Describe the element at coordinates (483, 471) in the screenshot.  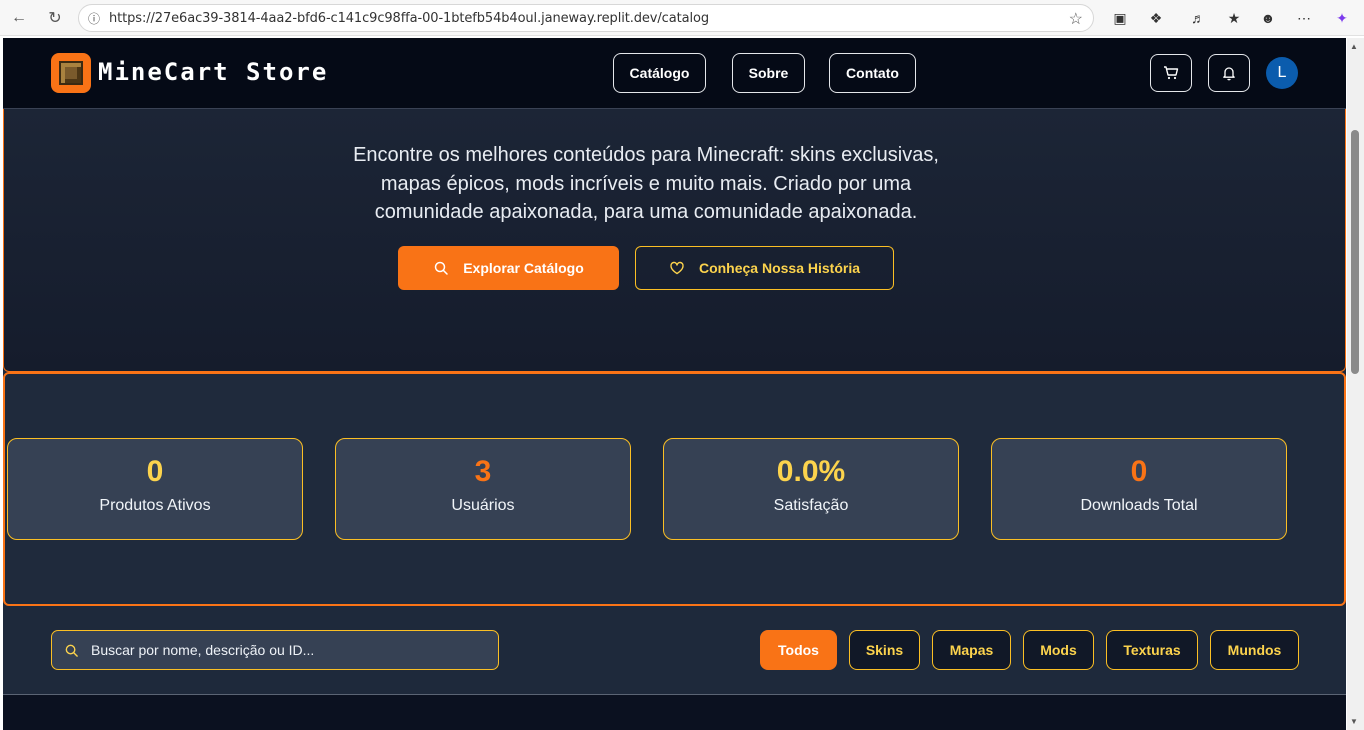
I see `stat-value: 3` at that location.